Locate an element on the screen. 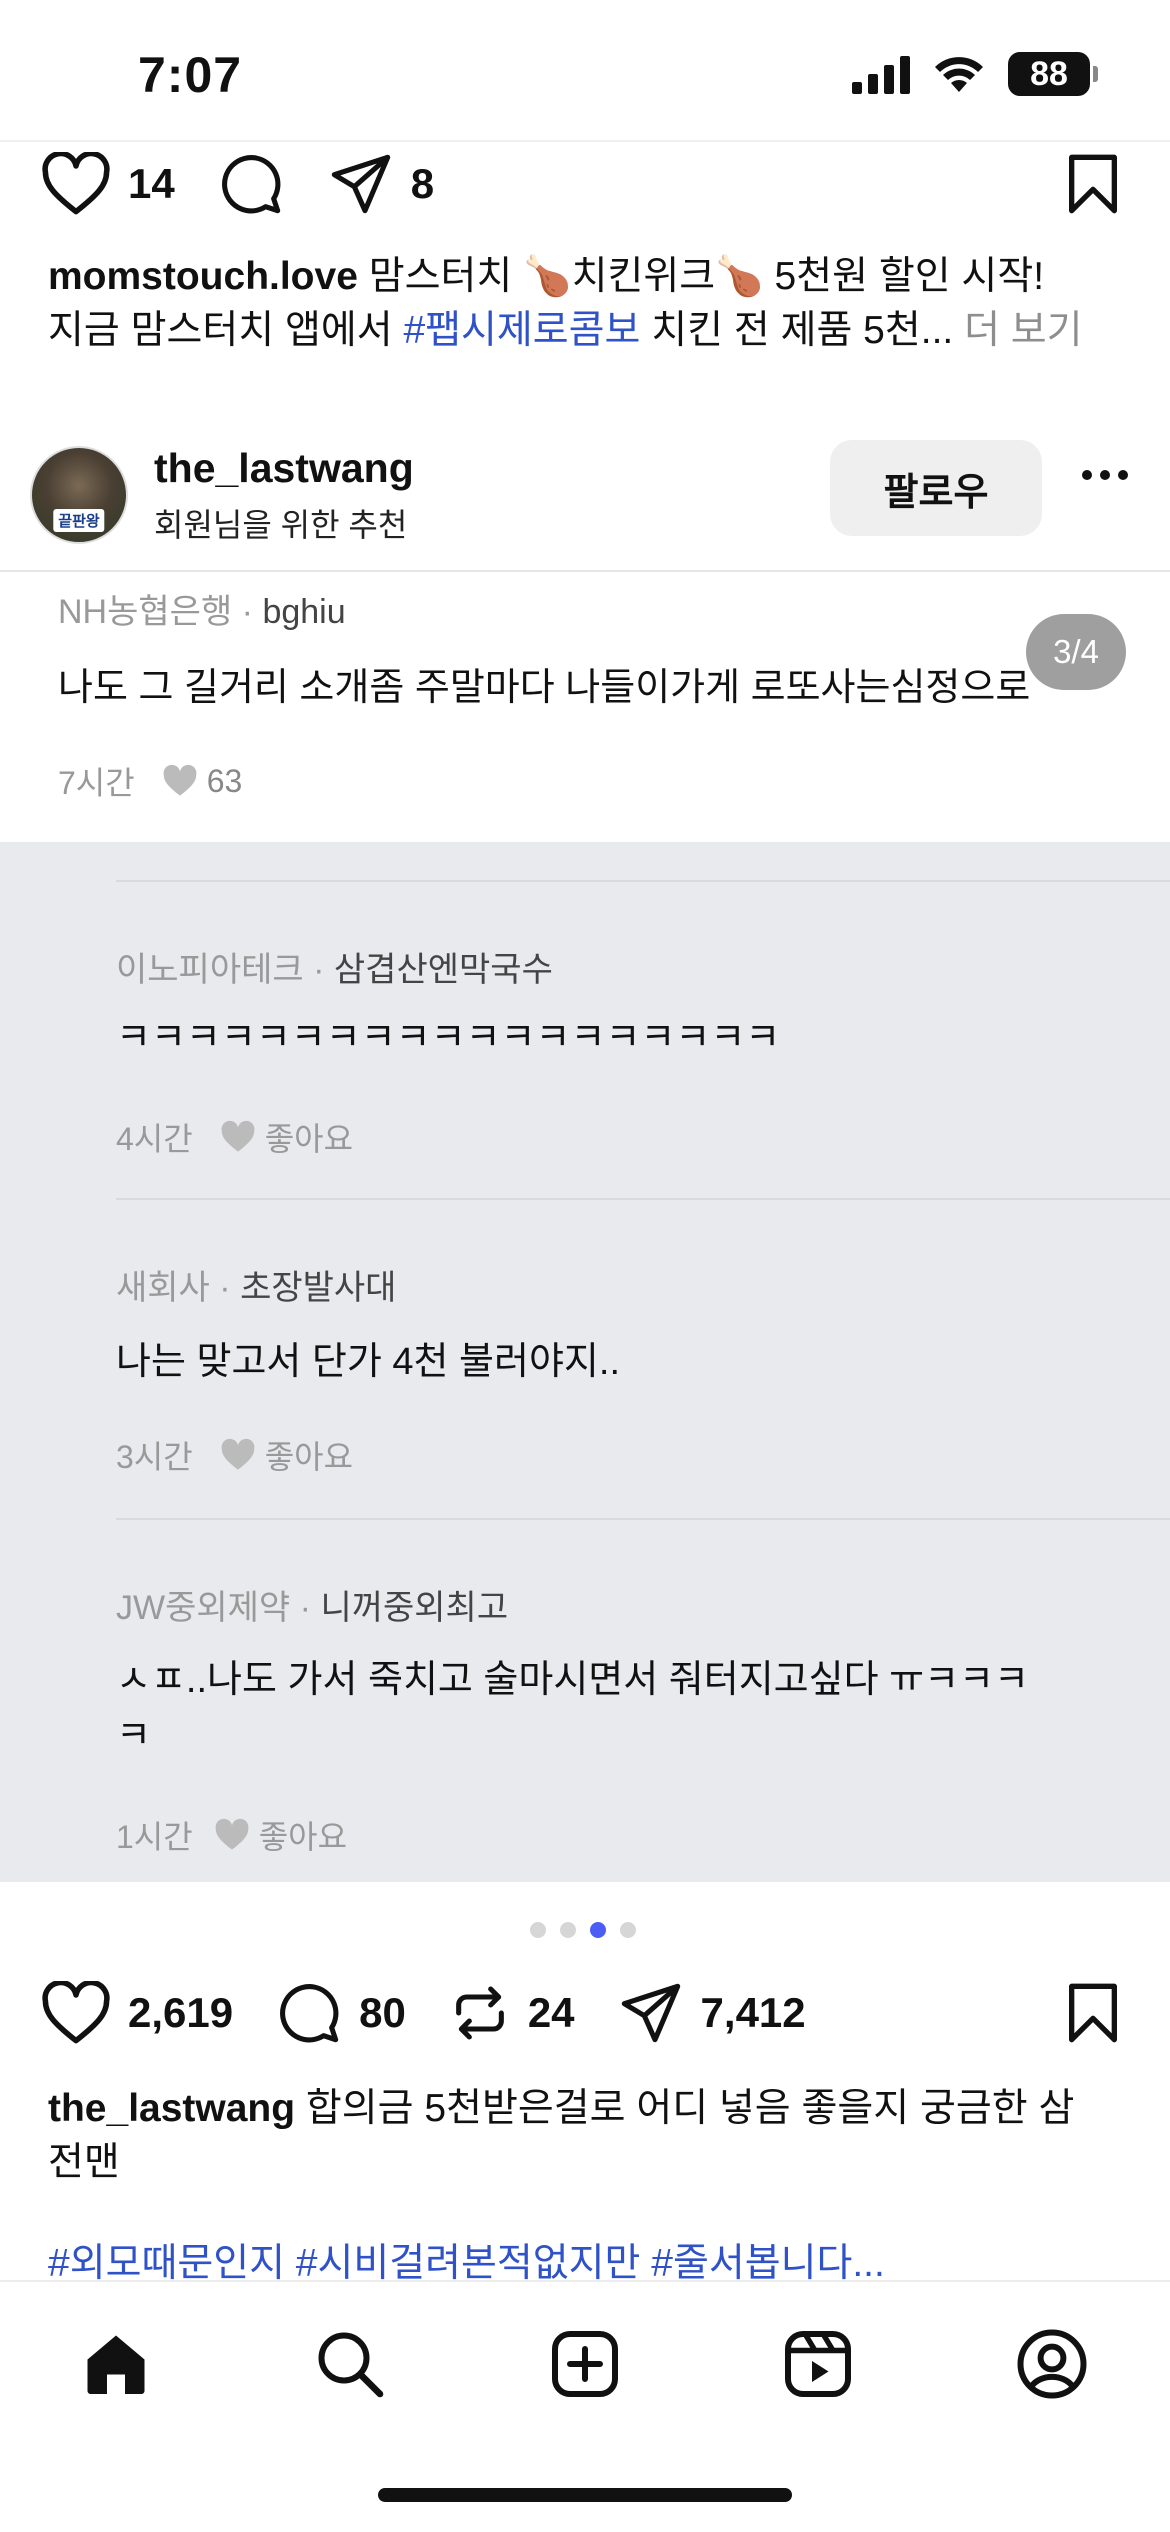 The height and width of the screenshot is (2532, 1170). comment-nick: 삼겹산엔막국수 is located at coordinates (443, 970).